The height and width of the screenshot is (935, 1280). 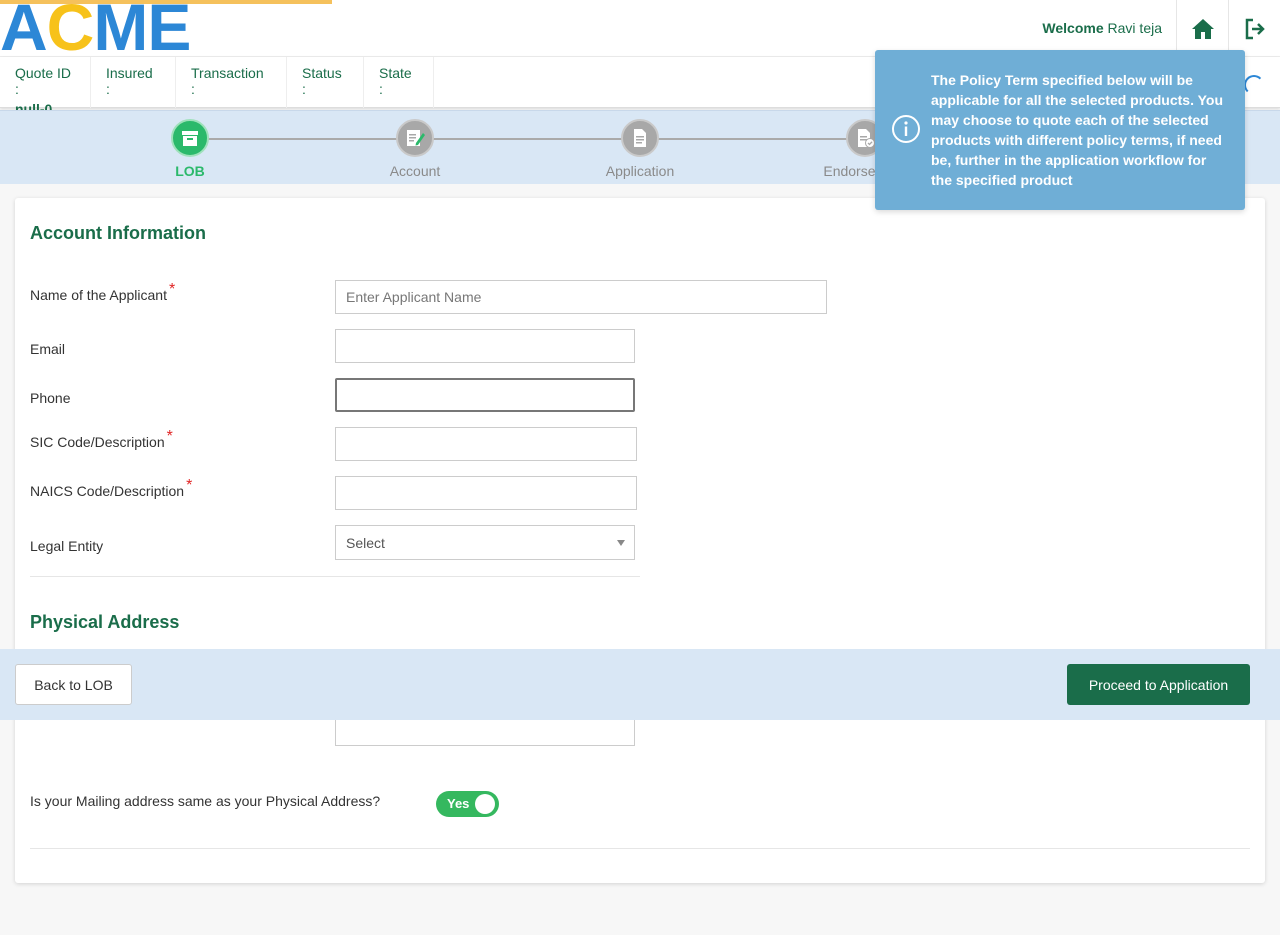 What do you see at coordinates (322, 81) in the screenshot?
I see `status-label: Status :` at bounding box center [322, 81].